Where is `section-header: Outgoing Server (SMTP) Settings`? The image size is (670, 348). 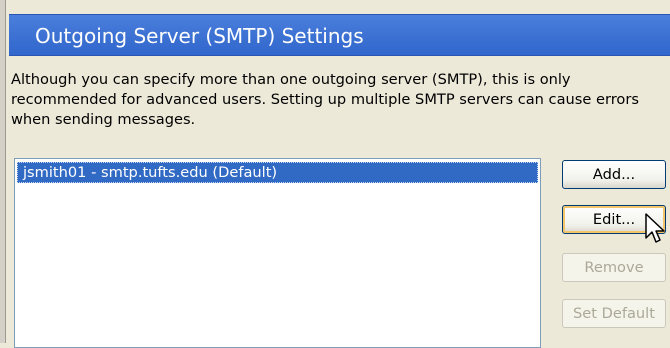
section-header: Outgoing Server (SMTP) Settings is located at coordinates (339, 35).